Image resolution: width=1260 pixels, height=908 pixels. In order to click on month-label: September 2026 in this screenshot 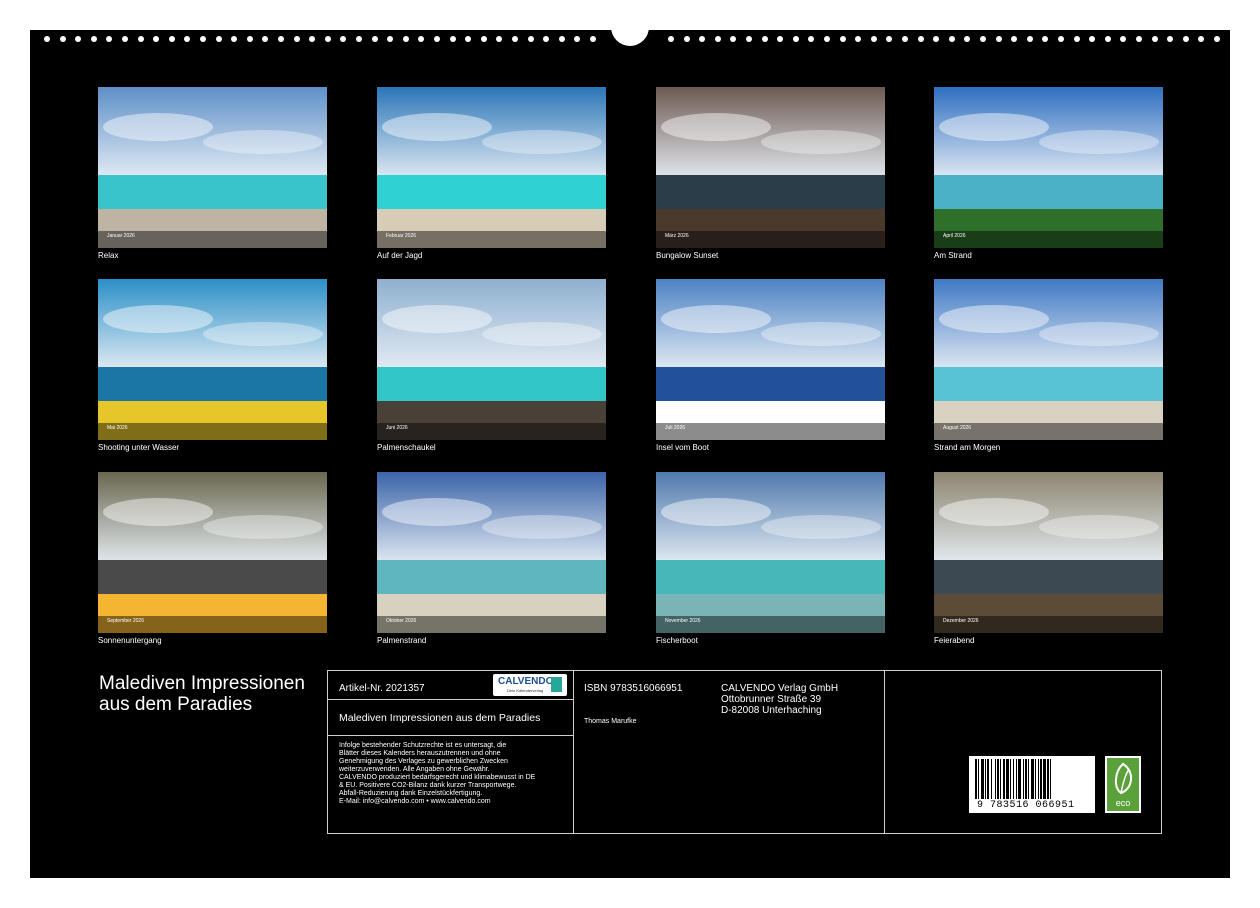, I will do `click(125, 621)`.